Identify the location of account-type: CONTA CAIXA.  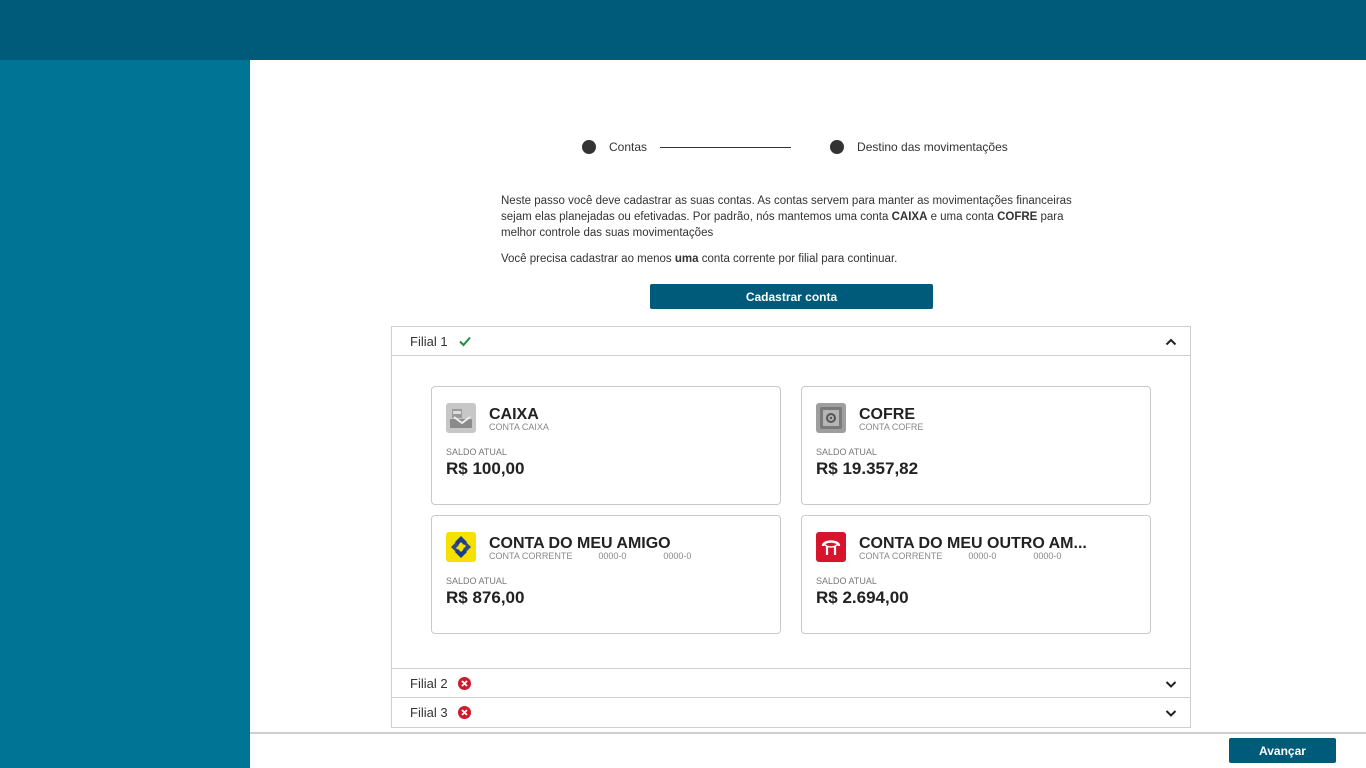
(519, 427).